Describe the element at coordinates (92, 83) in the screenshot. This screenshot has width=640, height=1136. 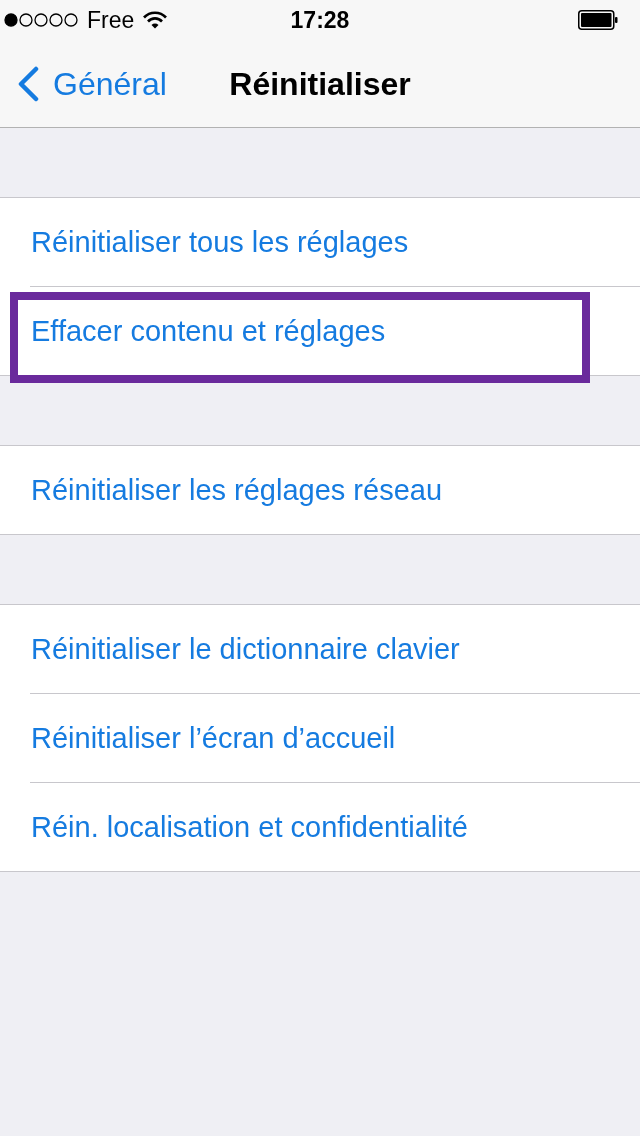
I see `back-button: Général` at that location.